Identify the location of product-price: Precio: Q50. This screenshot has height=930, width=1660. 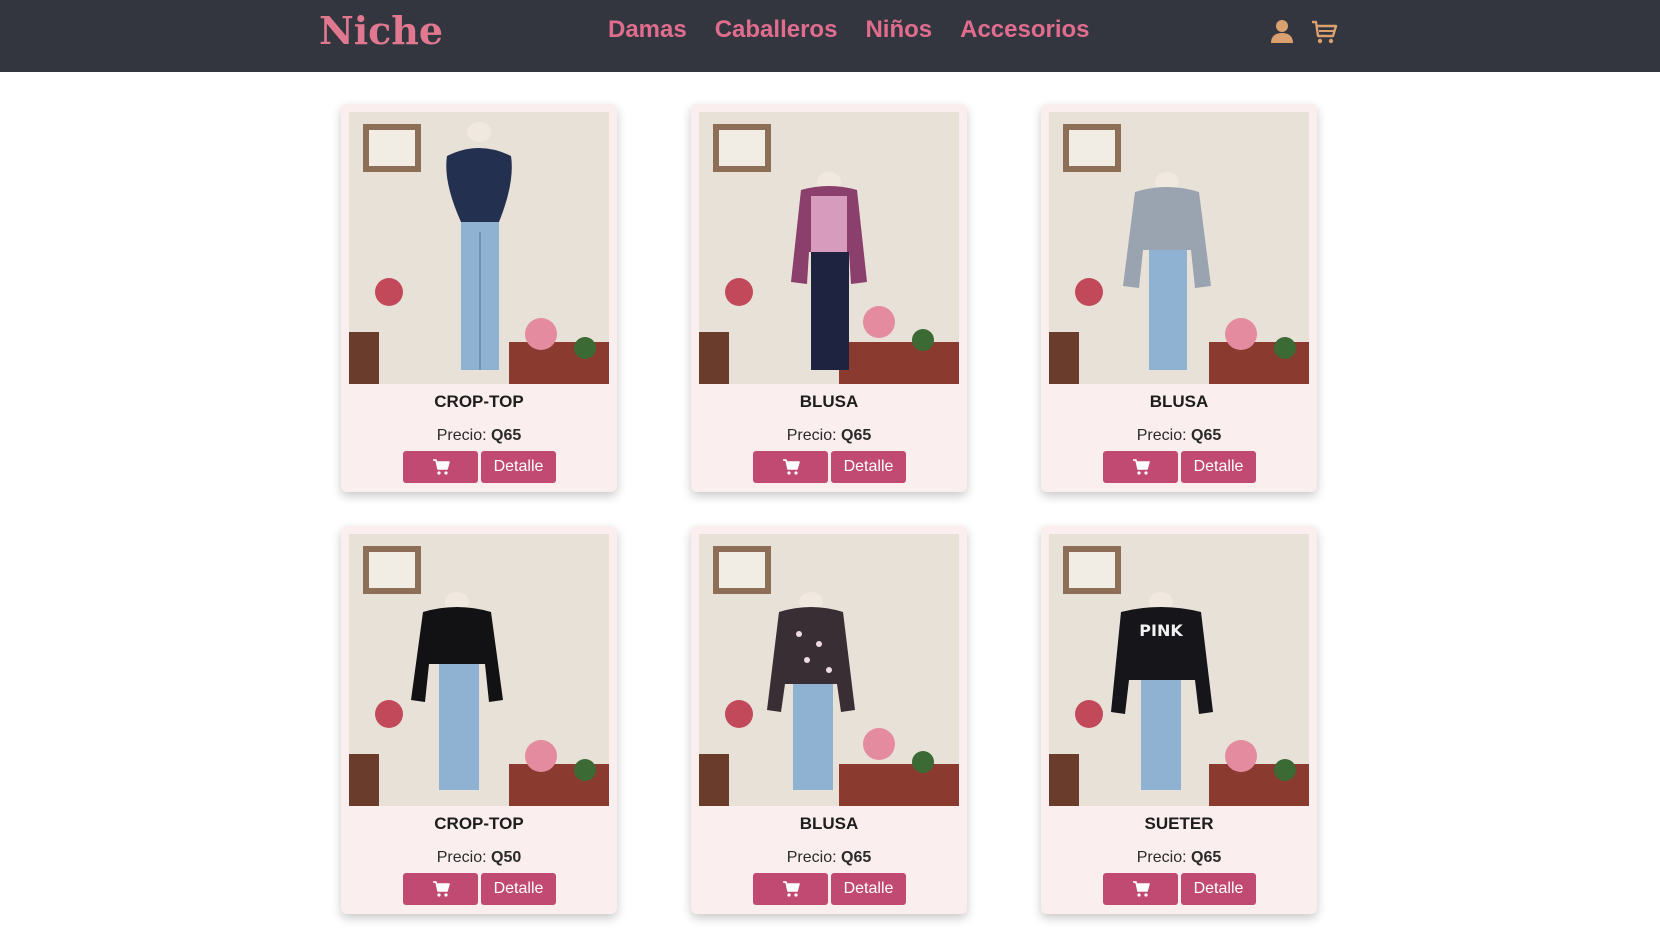
(479, 858).